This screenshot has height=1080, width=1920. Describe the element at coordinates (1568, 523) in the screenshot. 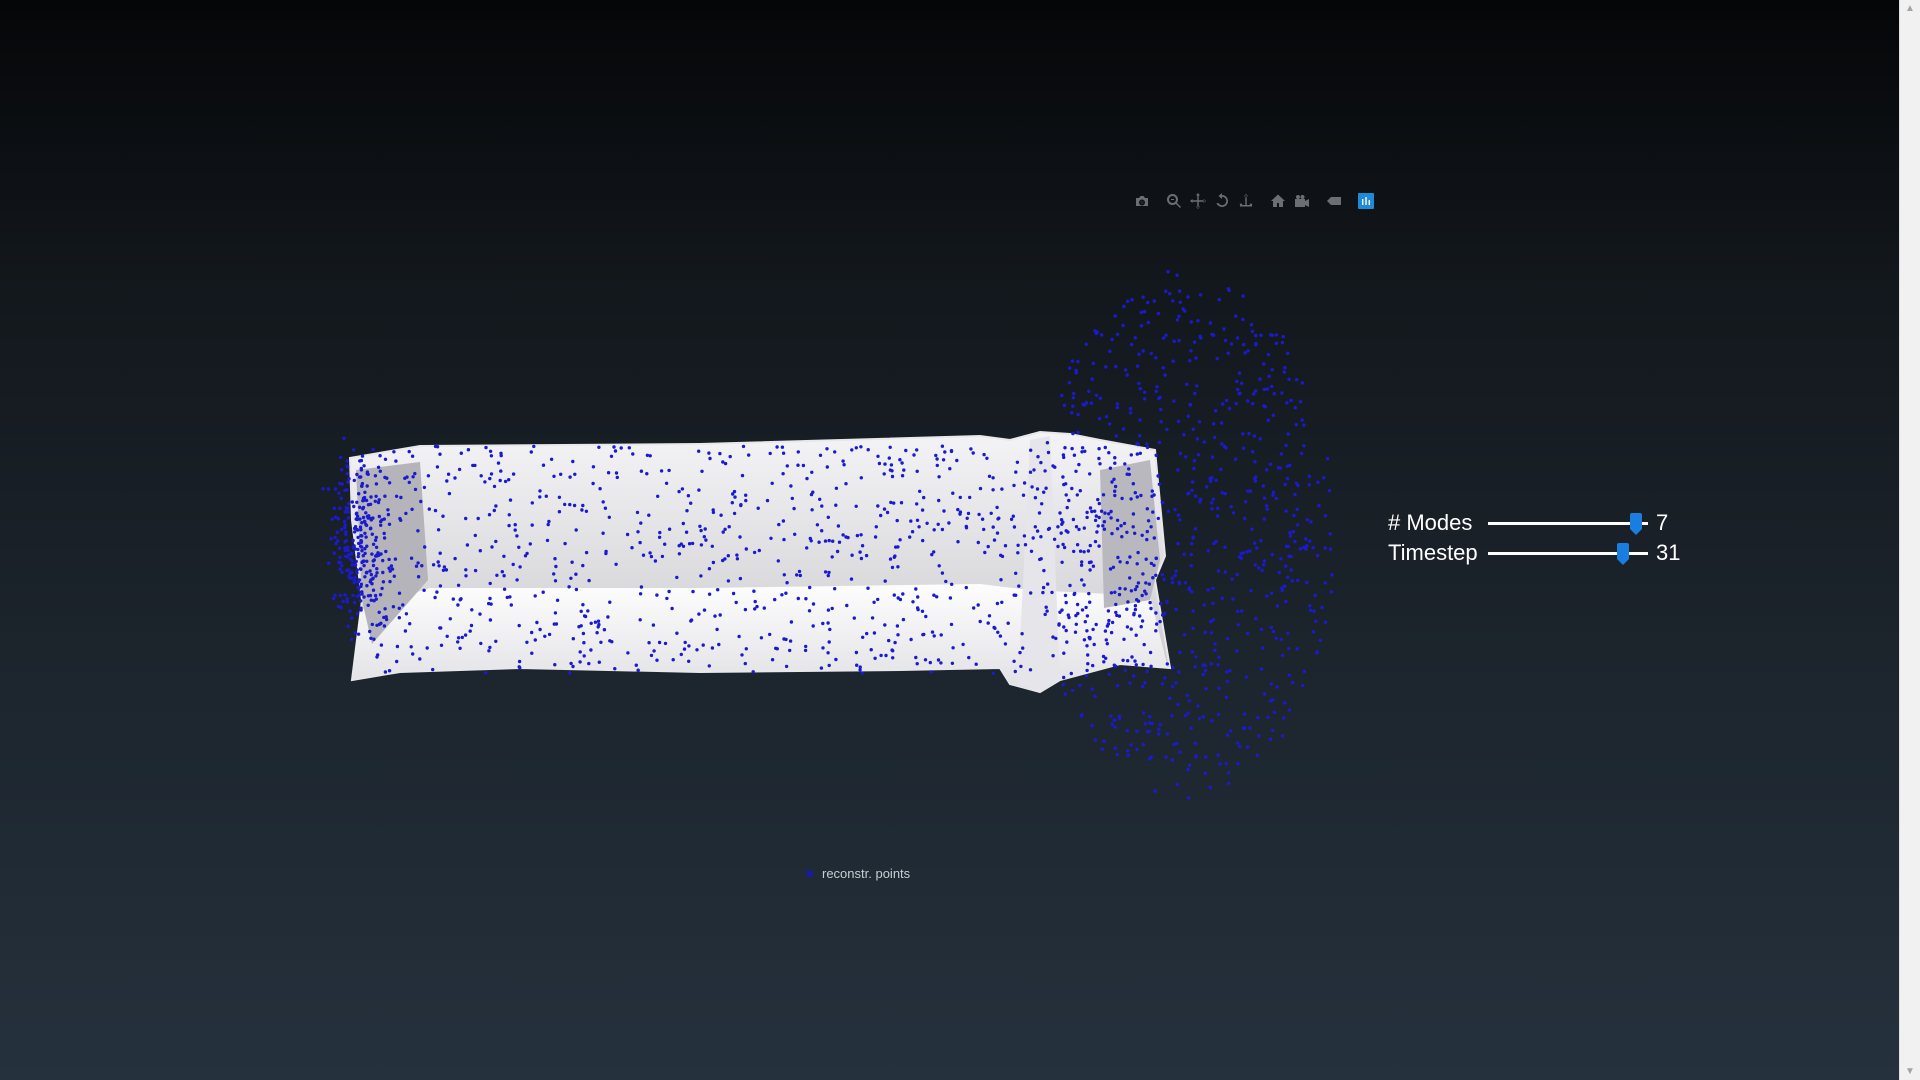

I see `modes-slider-track` at that location.